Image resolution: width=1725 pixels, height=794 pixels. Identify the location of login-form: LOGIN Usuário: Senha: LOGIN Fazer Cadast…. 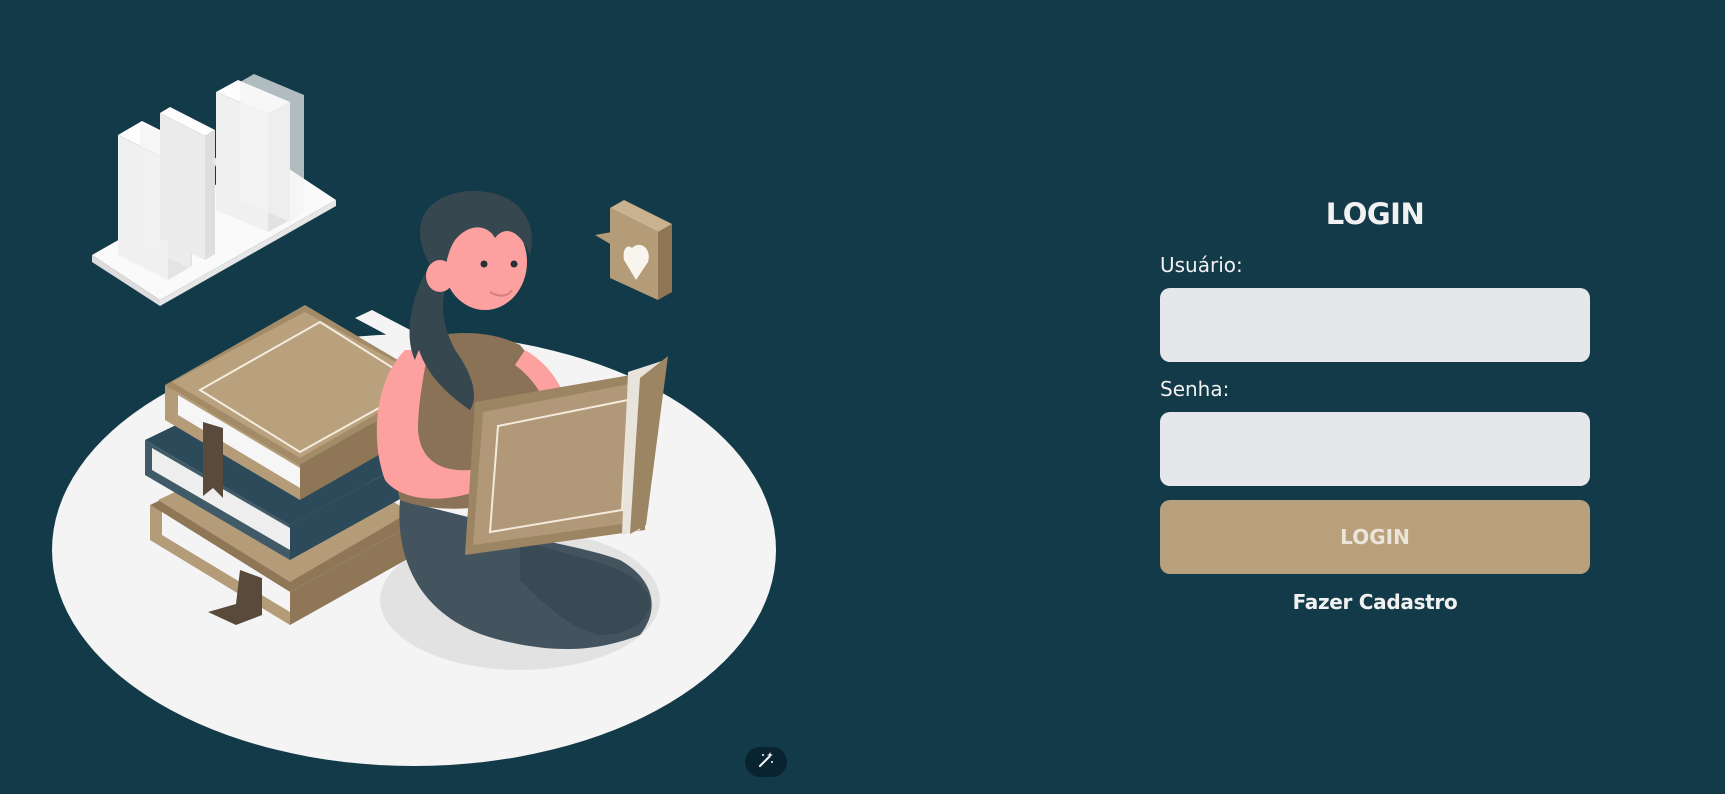
(1375, 406).